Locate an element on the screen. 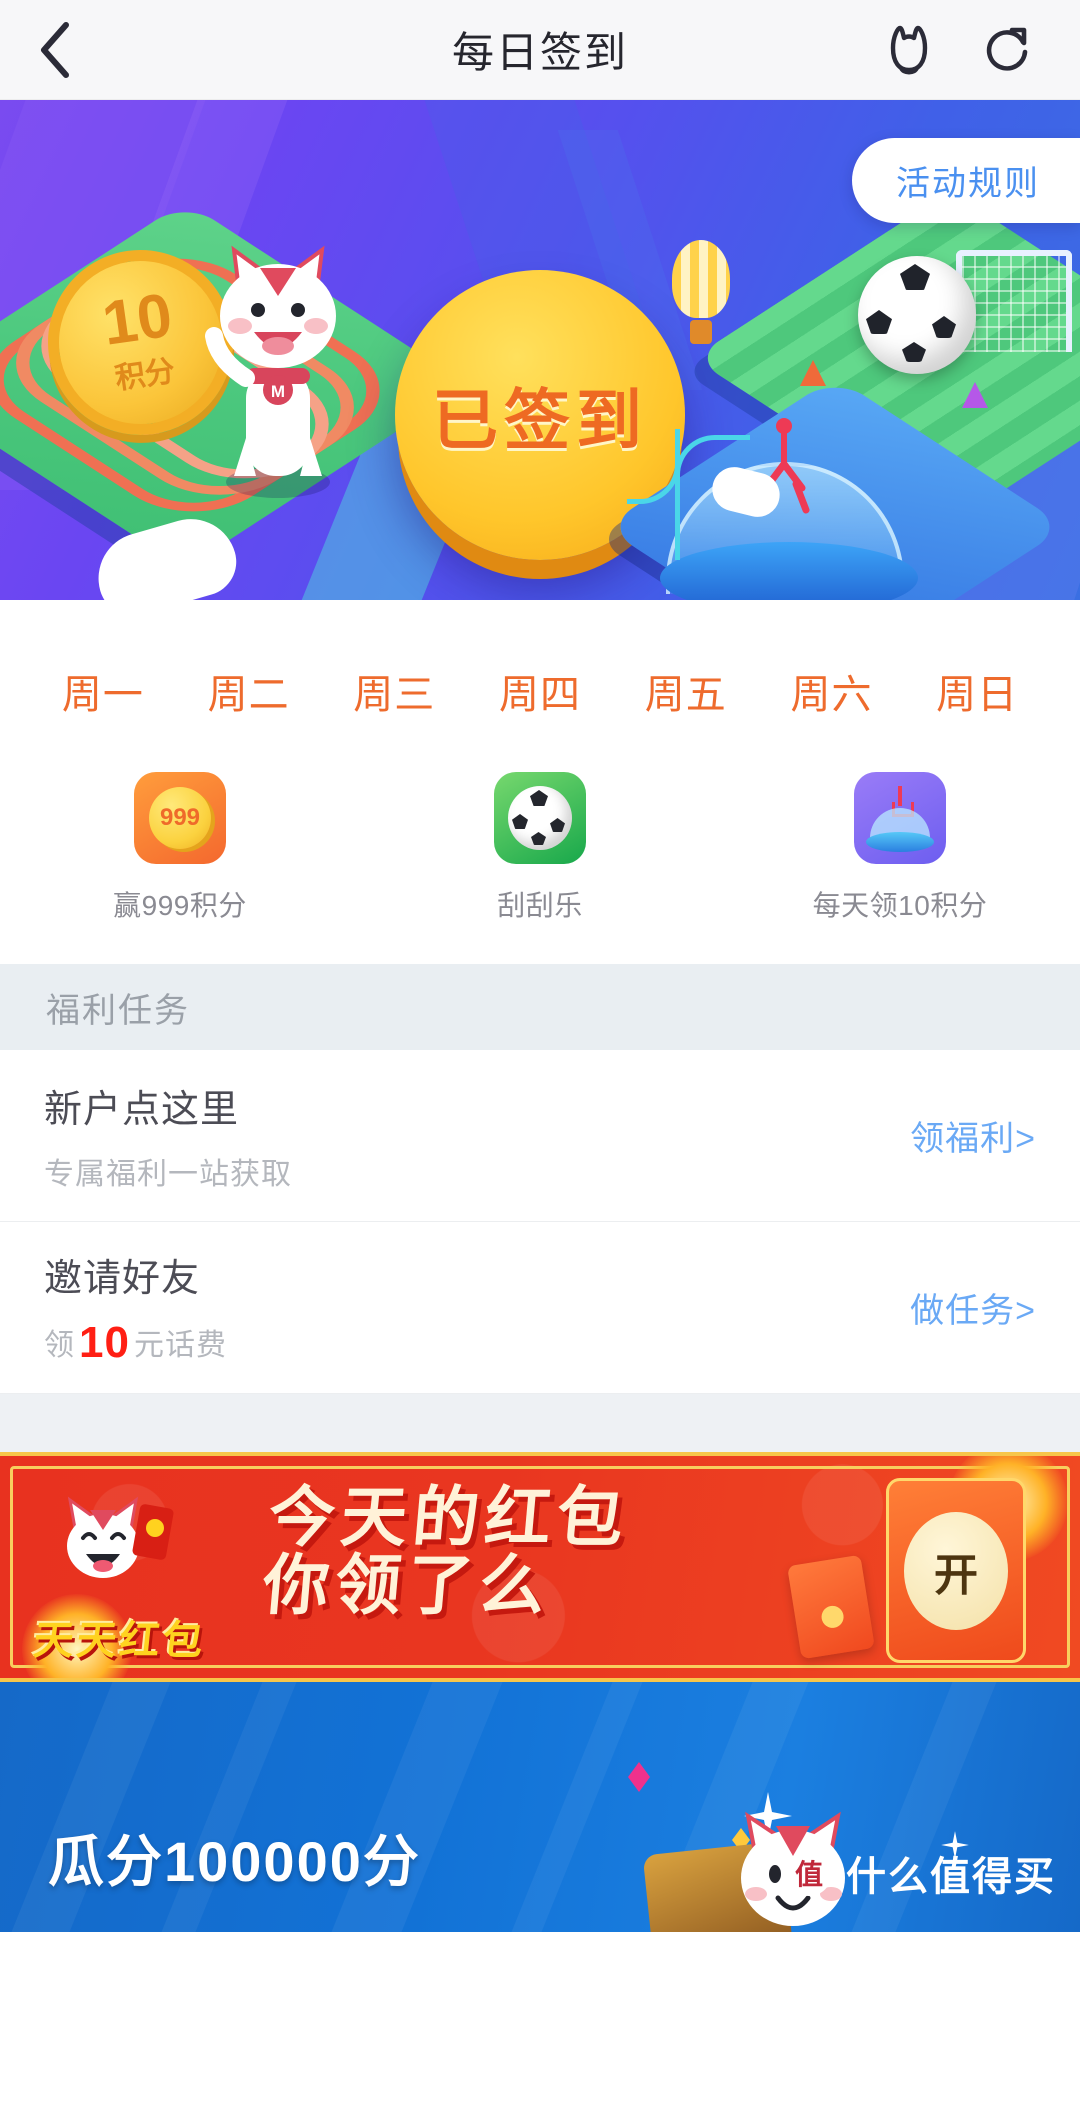  red-banner-headline: 今天的红包 你领了么 is located at coordinates (446, 1551).